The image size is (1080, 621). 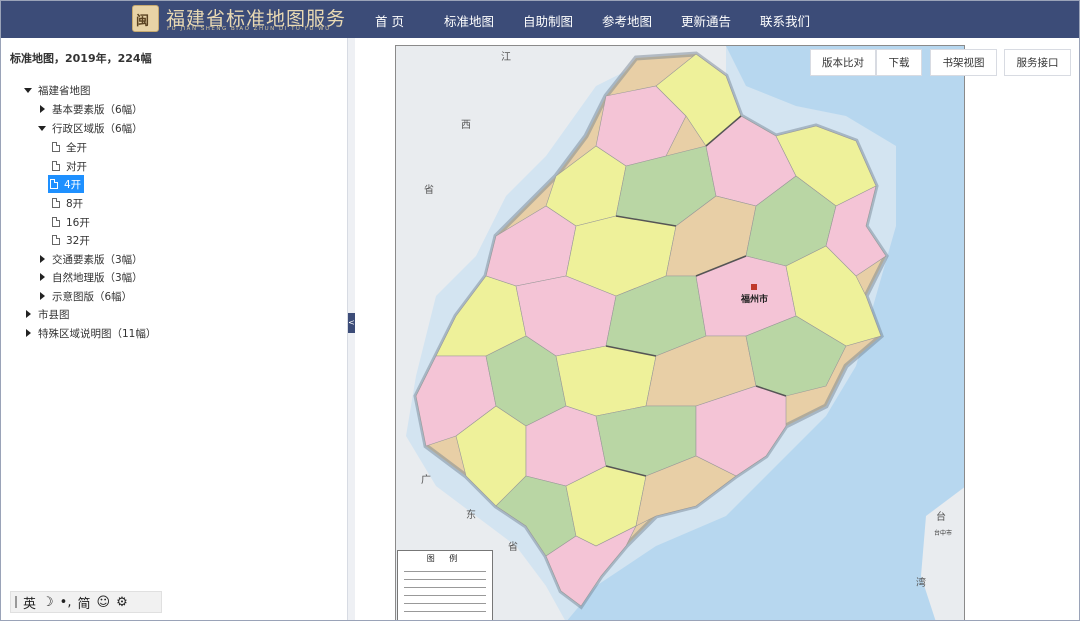 What do you see at coordinates (445, 558) in the screenshot?
I see `legend-title: 图 例` at bounding box center [445, 558].